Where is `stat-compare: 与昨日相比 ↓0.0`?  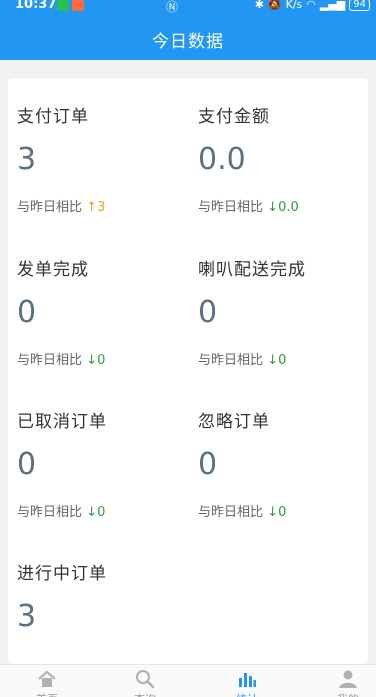 stat-compare: 与昨日相比 ↓0.0 is located at coordinates (248, 205).